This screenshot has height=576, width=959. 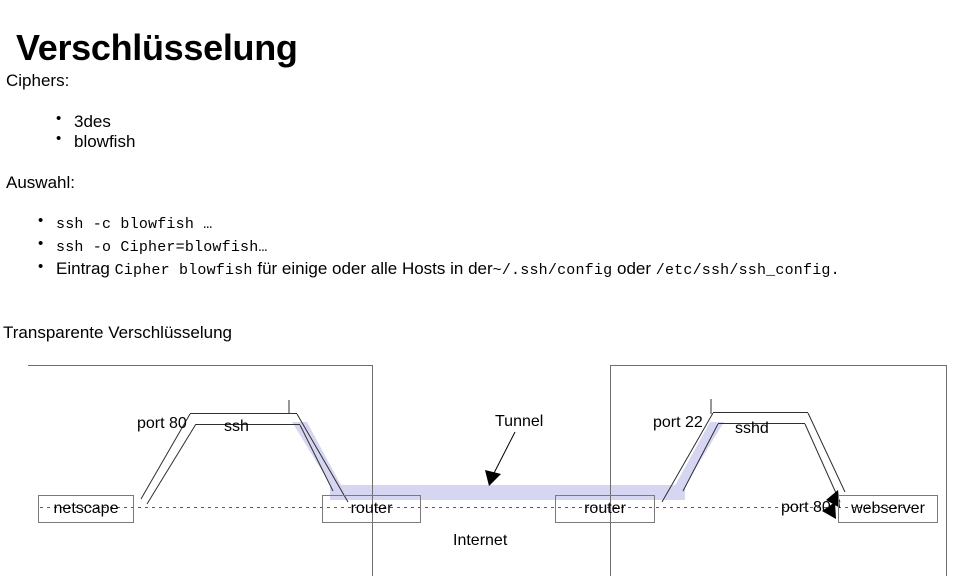 I want to click on node-netscape: netscape, so click(x=86, y=509).